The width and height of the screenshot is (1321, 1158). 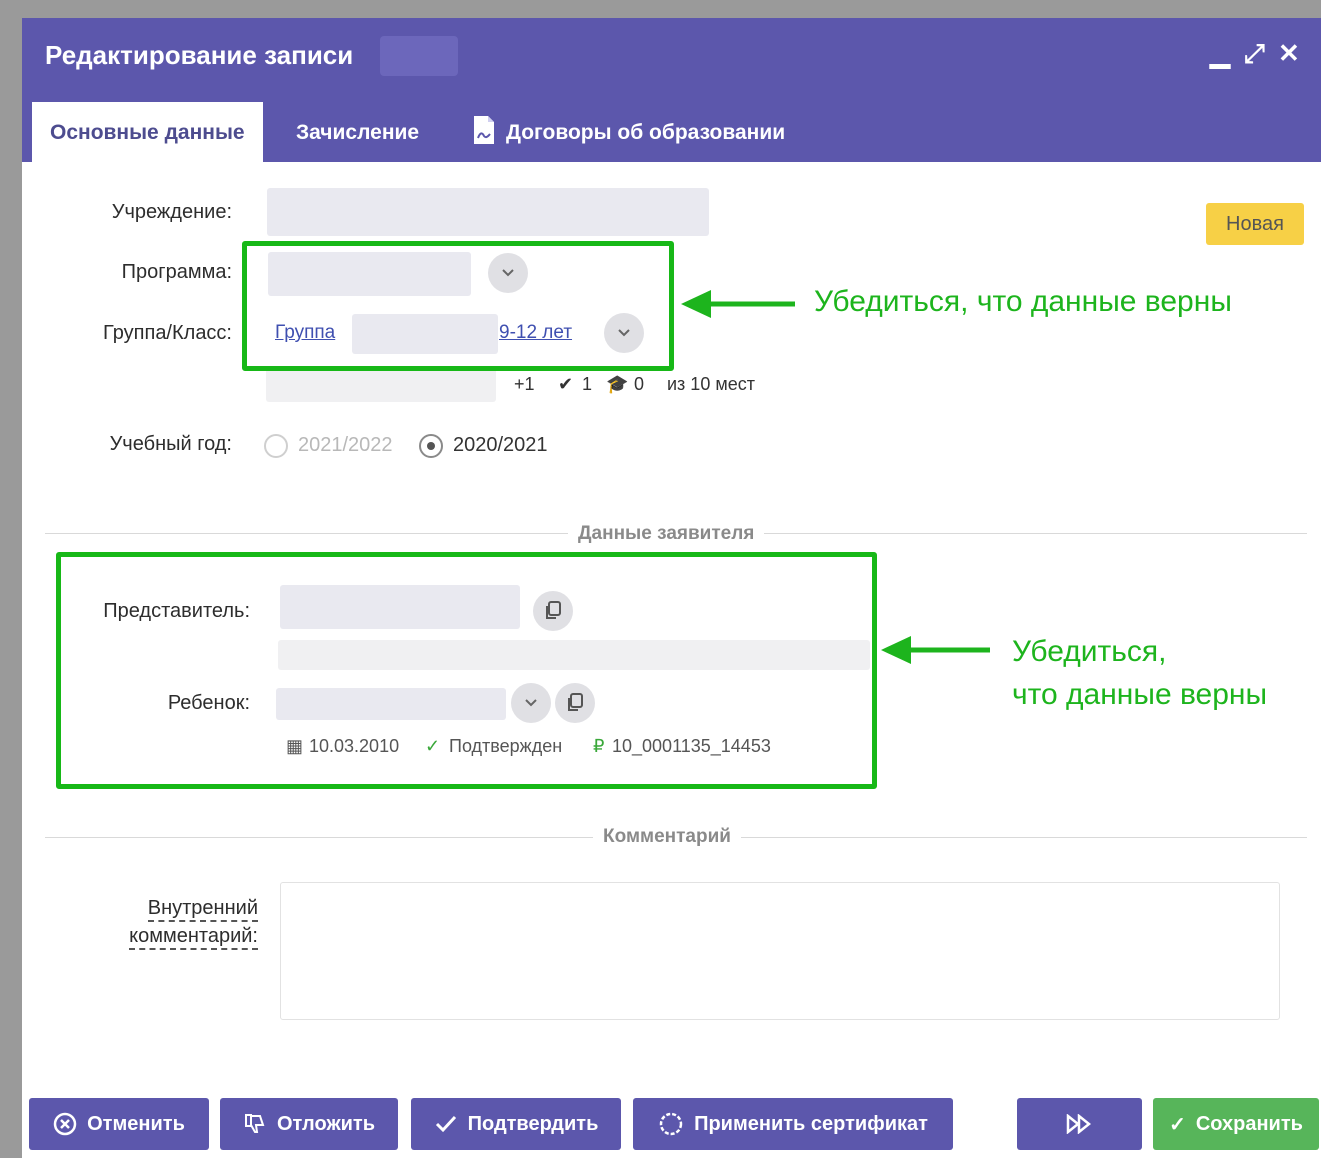 What do you see at coordinates (533, 1123) in the screenshot?
I see `confirm-label: Подтвердить` at bounding box center [533, 1123].